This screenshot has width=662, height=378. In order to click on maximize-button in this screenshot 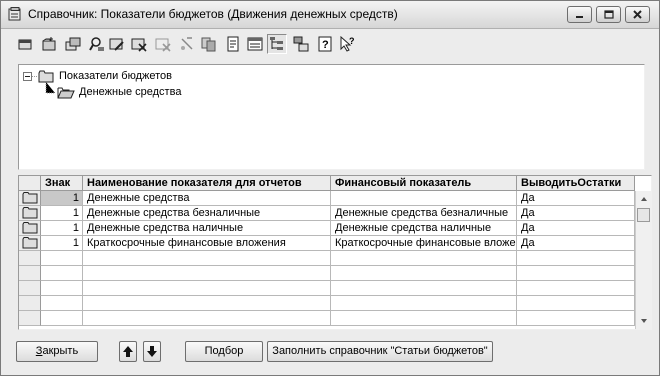, I will do `click(608, 14)`.